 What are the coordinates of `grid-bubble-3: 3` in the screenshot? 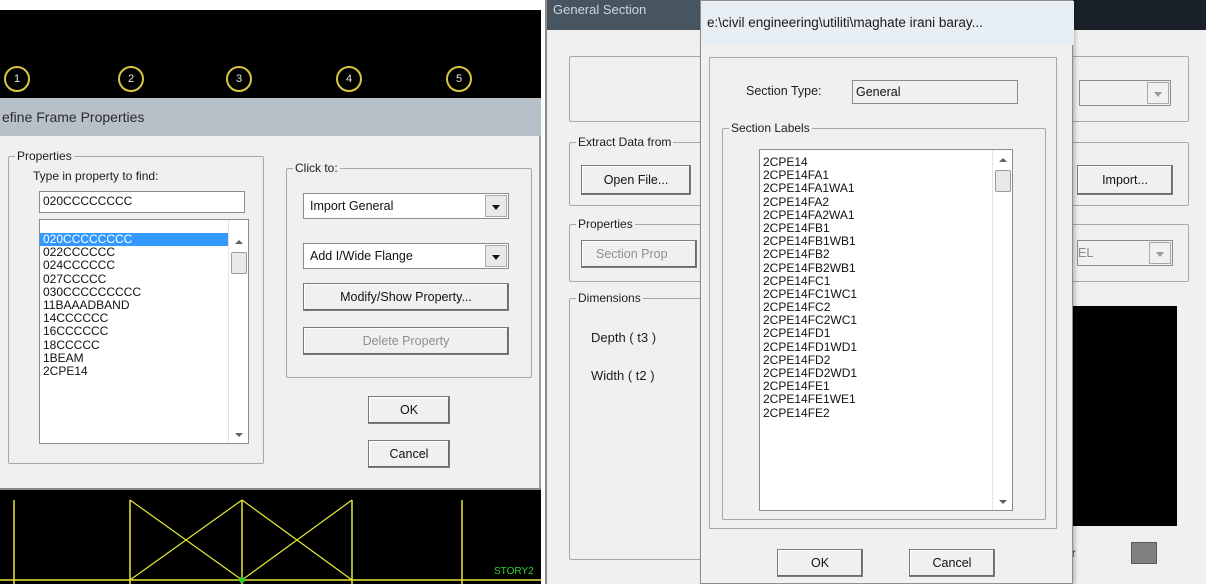 It's located at (239, 79).